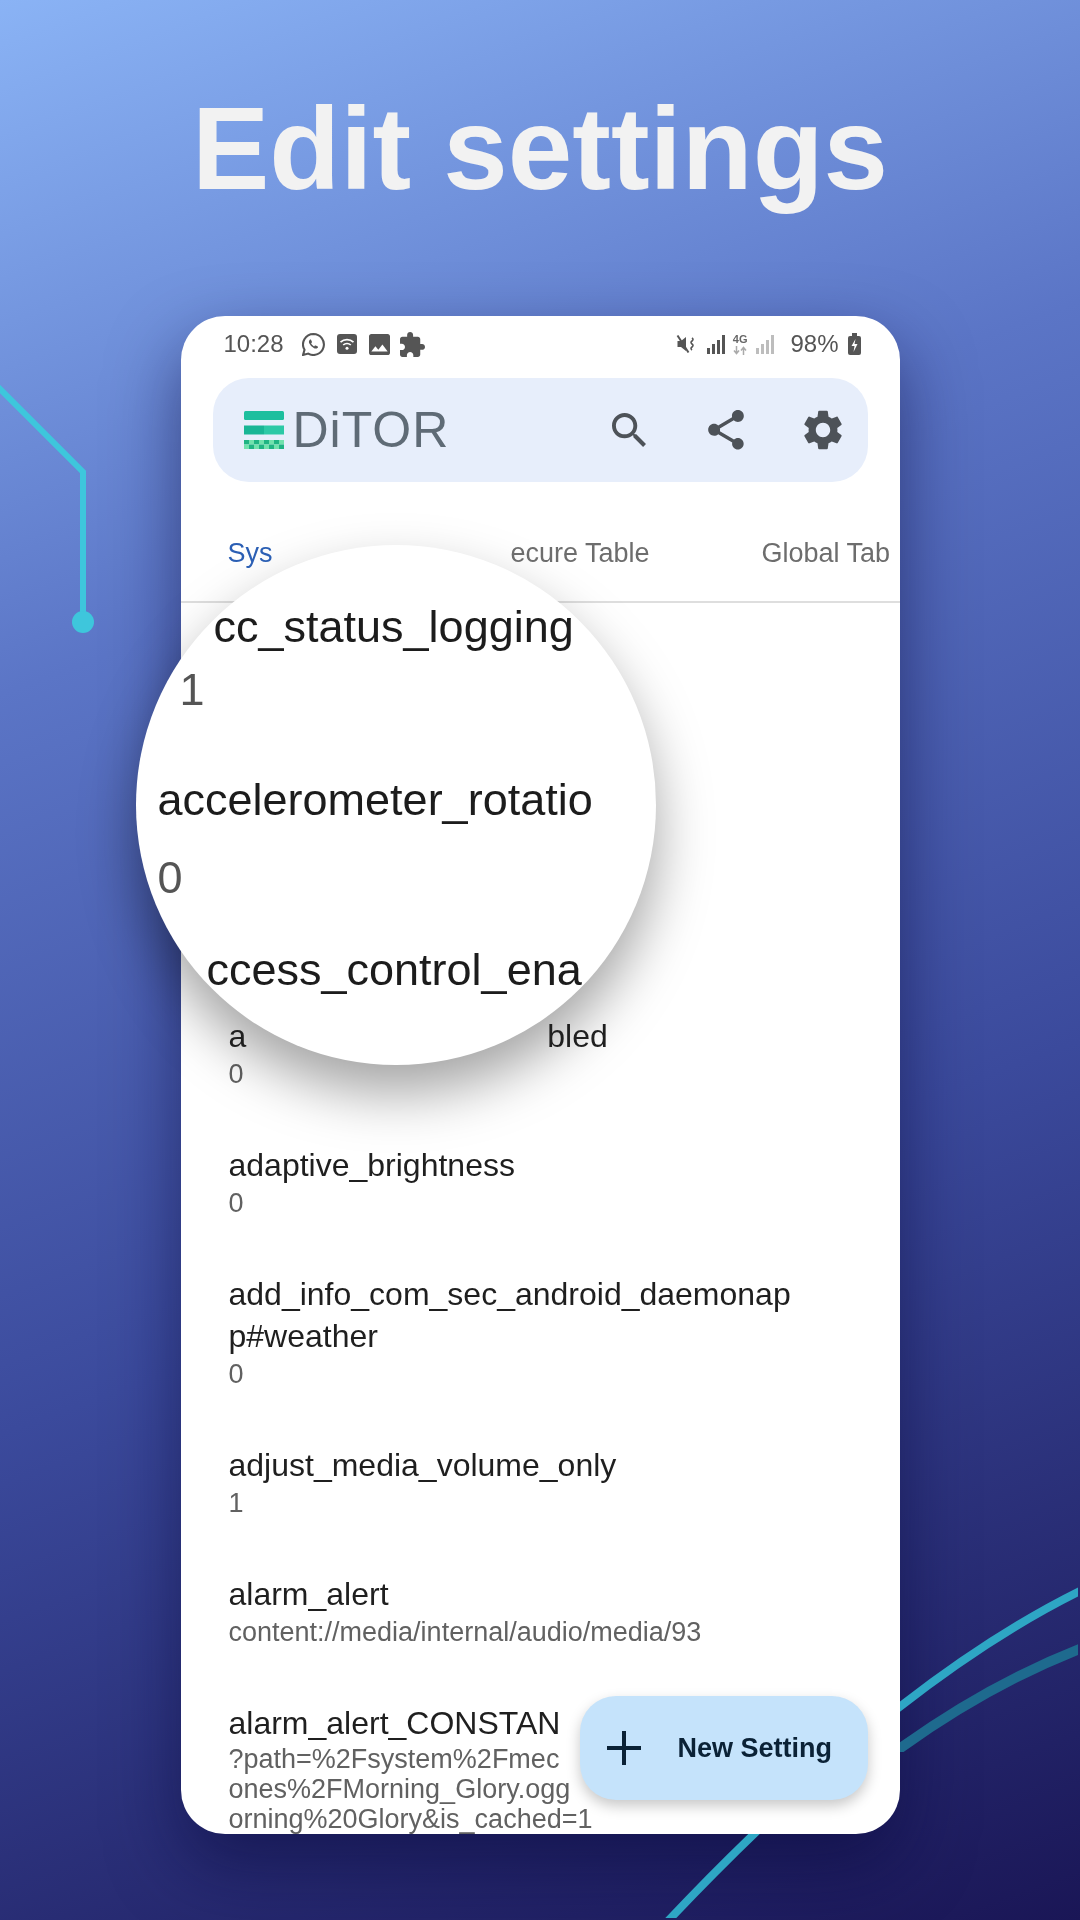  Describe the element at coordinates (263, 430) in the screenshot. I see `logo-bars-icon` at that location.